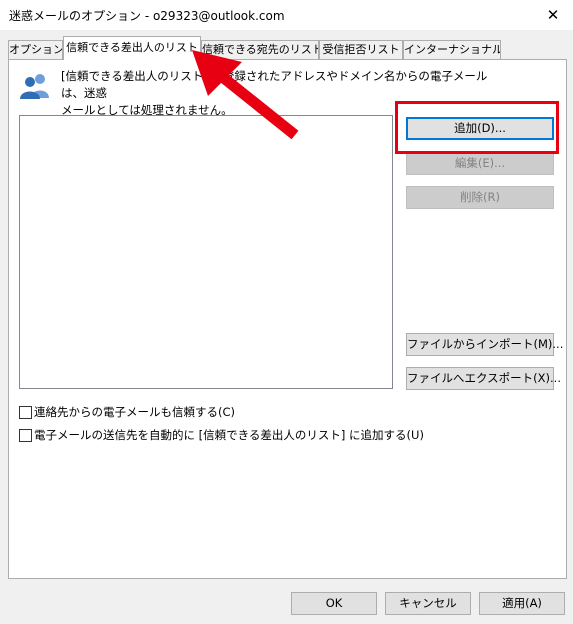 The image size is (573, 624). What do you see at coordinates (260, 49) in the screenshot?
I see `tab-safe-recipients: 信頼できる宛先のリスト` at bounding box center [260, 49].